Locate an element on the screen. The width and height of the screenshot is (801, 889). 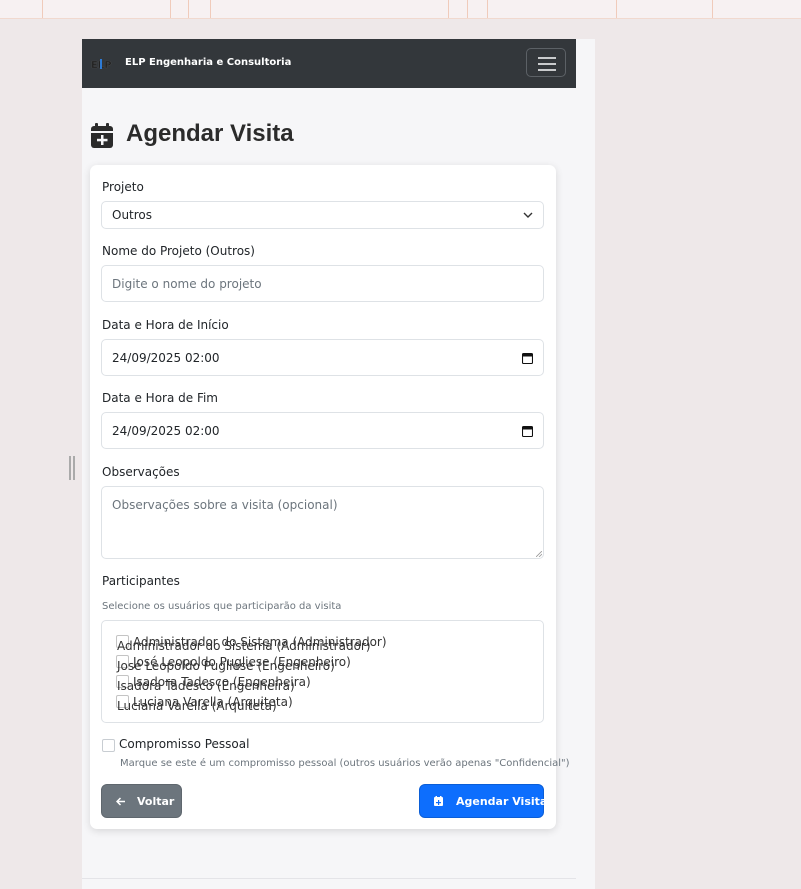
resize-grip-icon is located at coordinates (539, 554).